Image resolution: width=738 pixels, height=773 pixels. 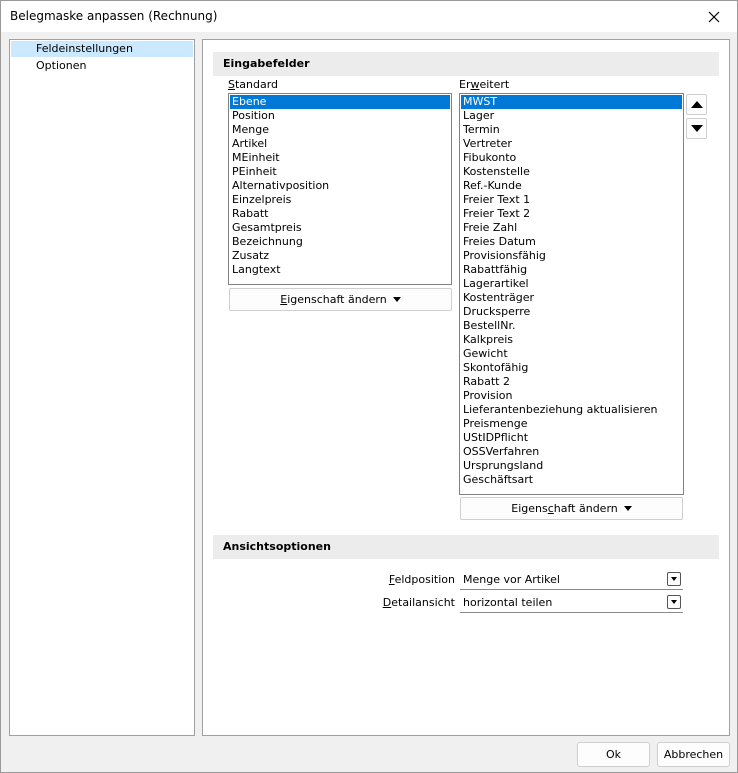 I want to click on list-item: Zusatz, so click(x=340, y=256).